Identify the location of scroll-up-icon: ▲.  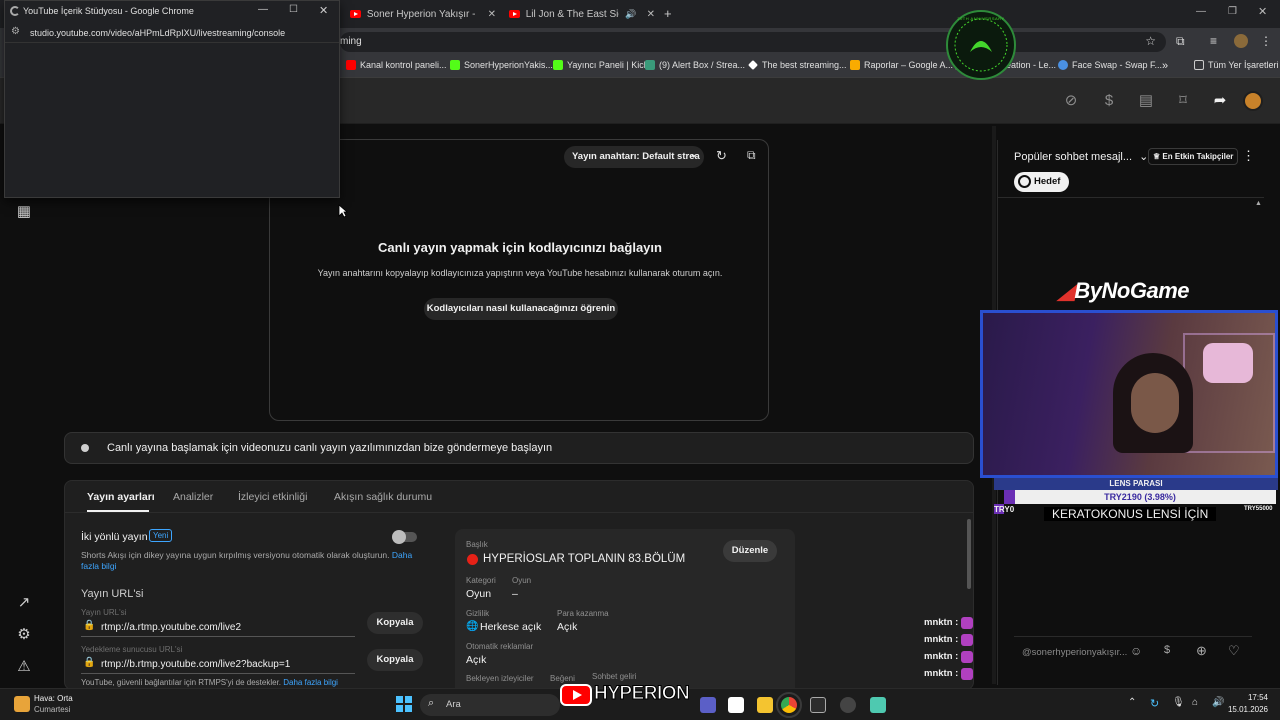
(1258, 203).